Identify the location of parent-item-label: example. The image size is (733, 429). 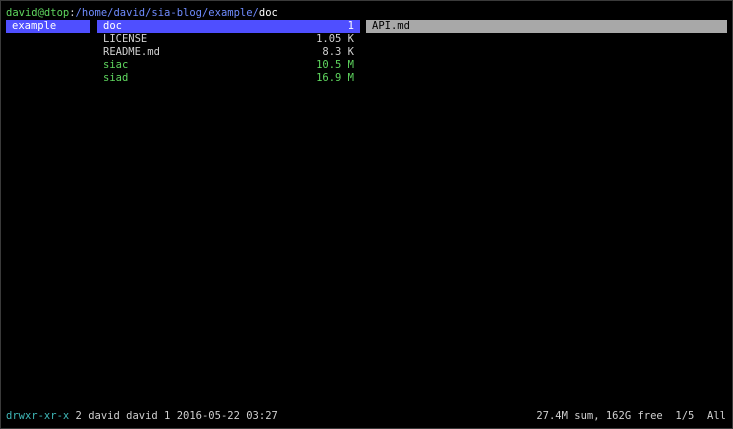
(34, 26).